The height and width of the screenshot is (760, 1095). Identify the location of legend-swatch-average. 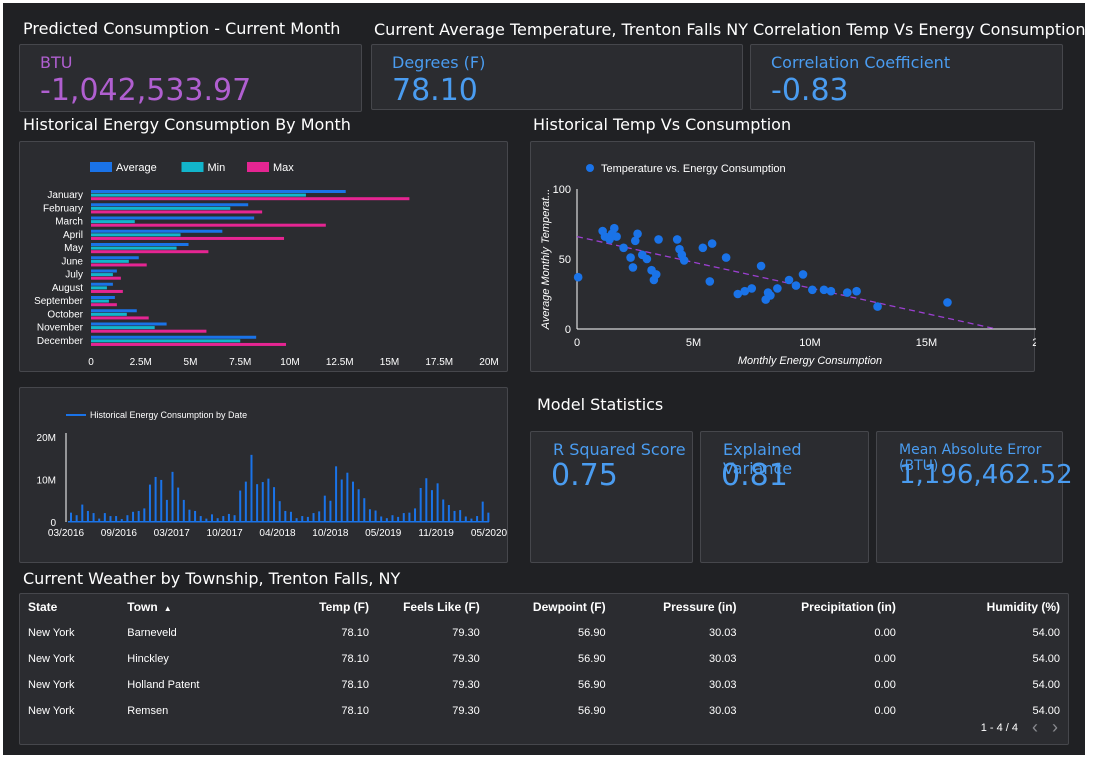
(101, 167).